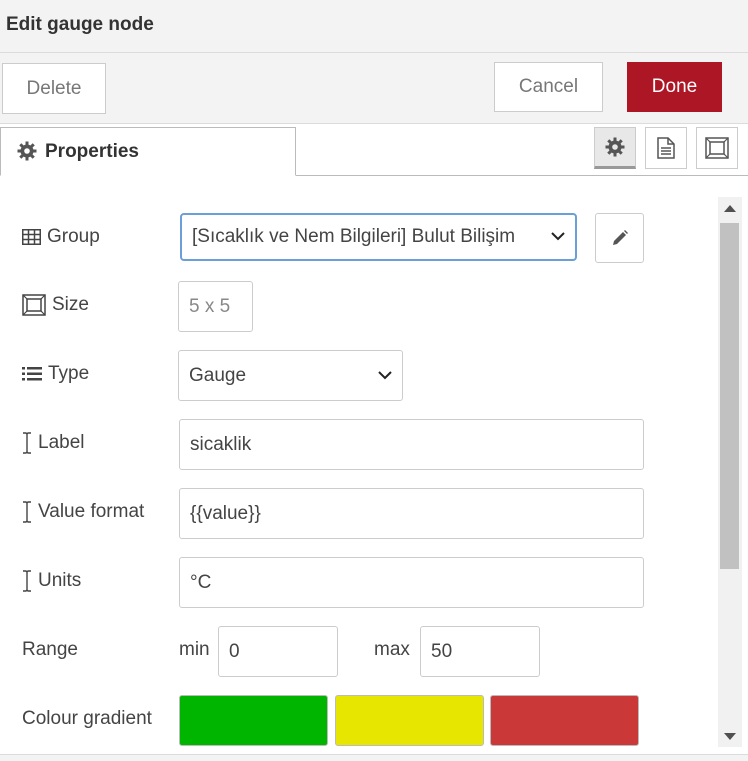  What do you see at coordinates (148, 151) in the screenshot?
I see `tab-properties: Properties` at bounding box center [148, 151].